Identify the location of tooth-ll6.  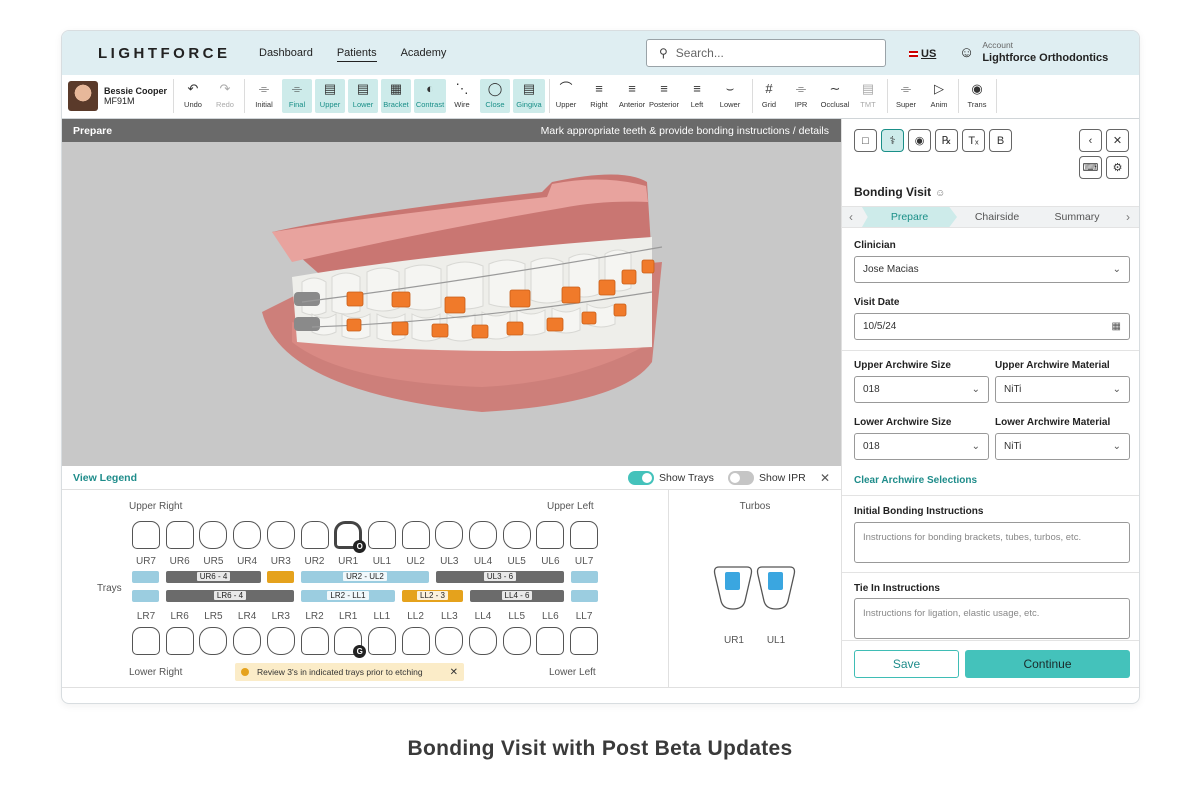
(550, 641).